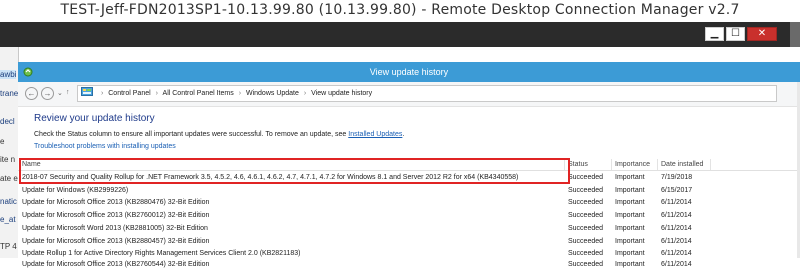  I want to click on cell-date: 7/19/2018, so click(677, 177).